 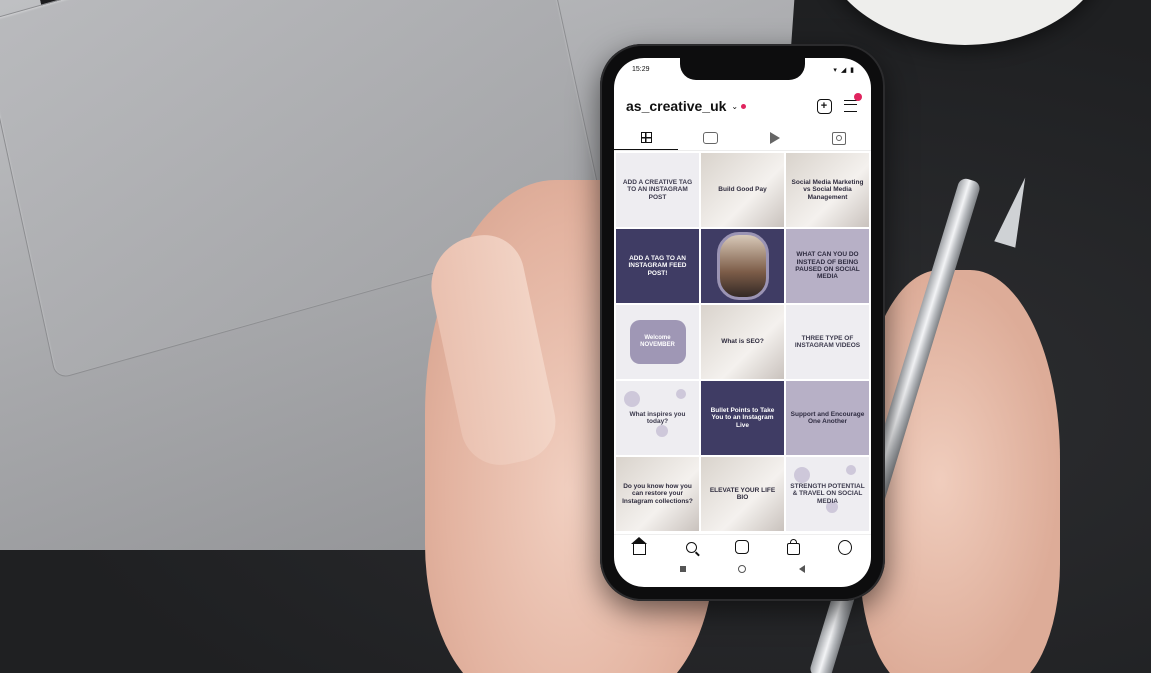 I want to click on shop-icon, so click(x=794, y=546).